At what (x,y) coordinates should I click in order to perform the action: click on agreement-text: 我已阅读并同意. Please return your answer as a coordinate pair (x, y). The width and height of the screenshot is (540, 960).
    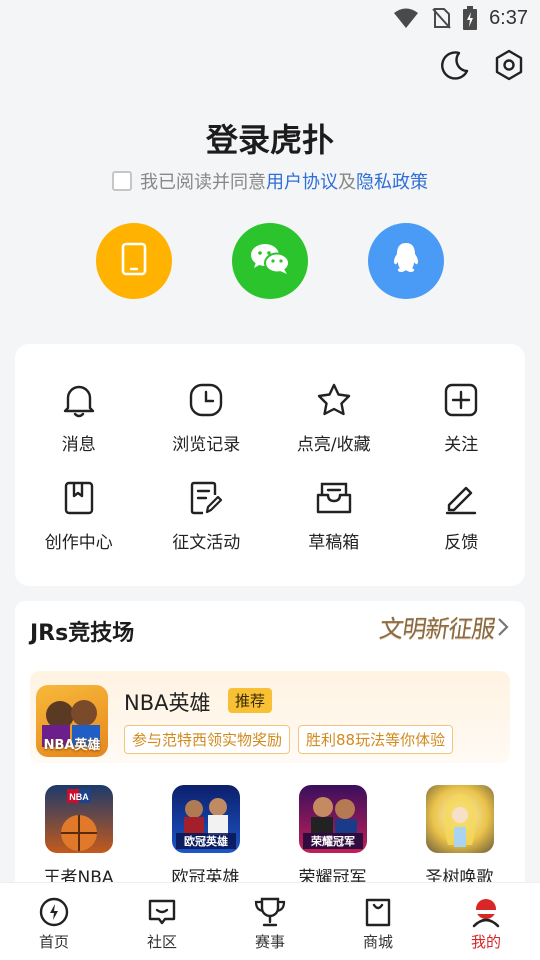
    Looking at the image, I should click on (203, 182).